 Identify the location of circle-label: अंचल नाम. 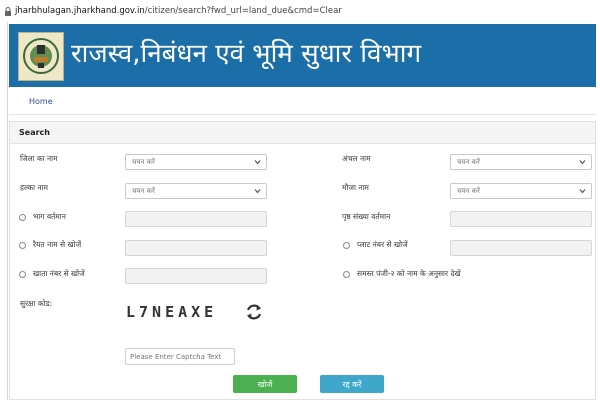
(356, 158).